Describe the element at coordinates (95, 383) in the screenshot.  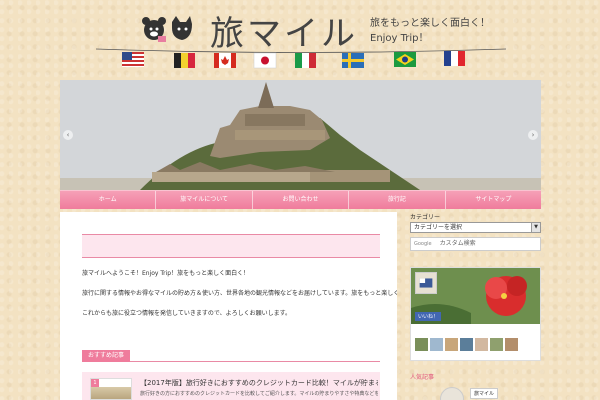
I see `rank-badge: 1` at that location.